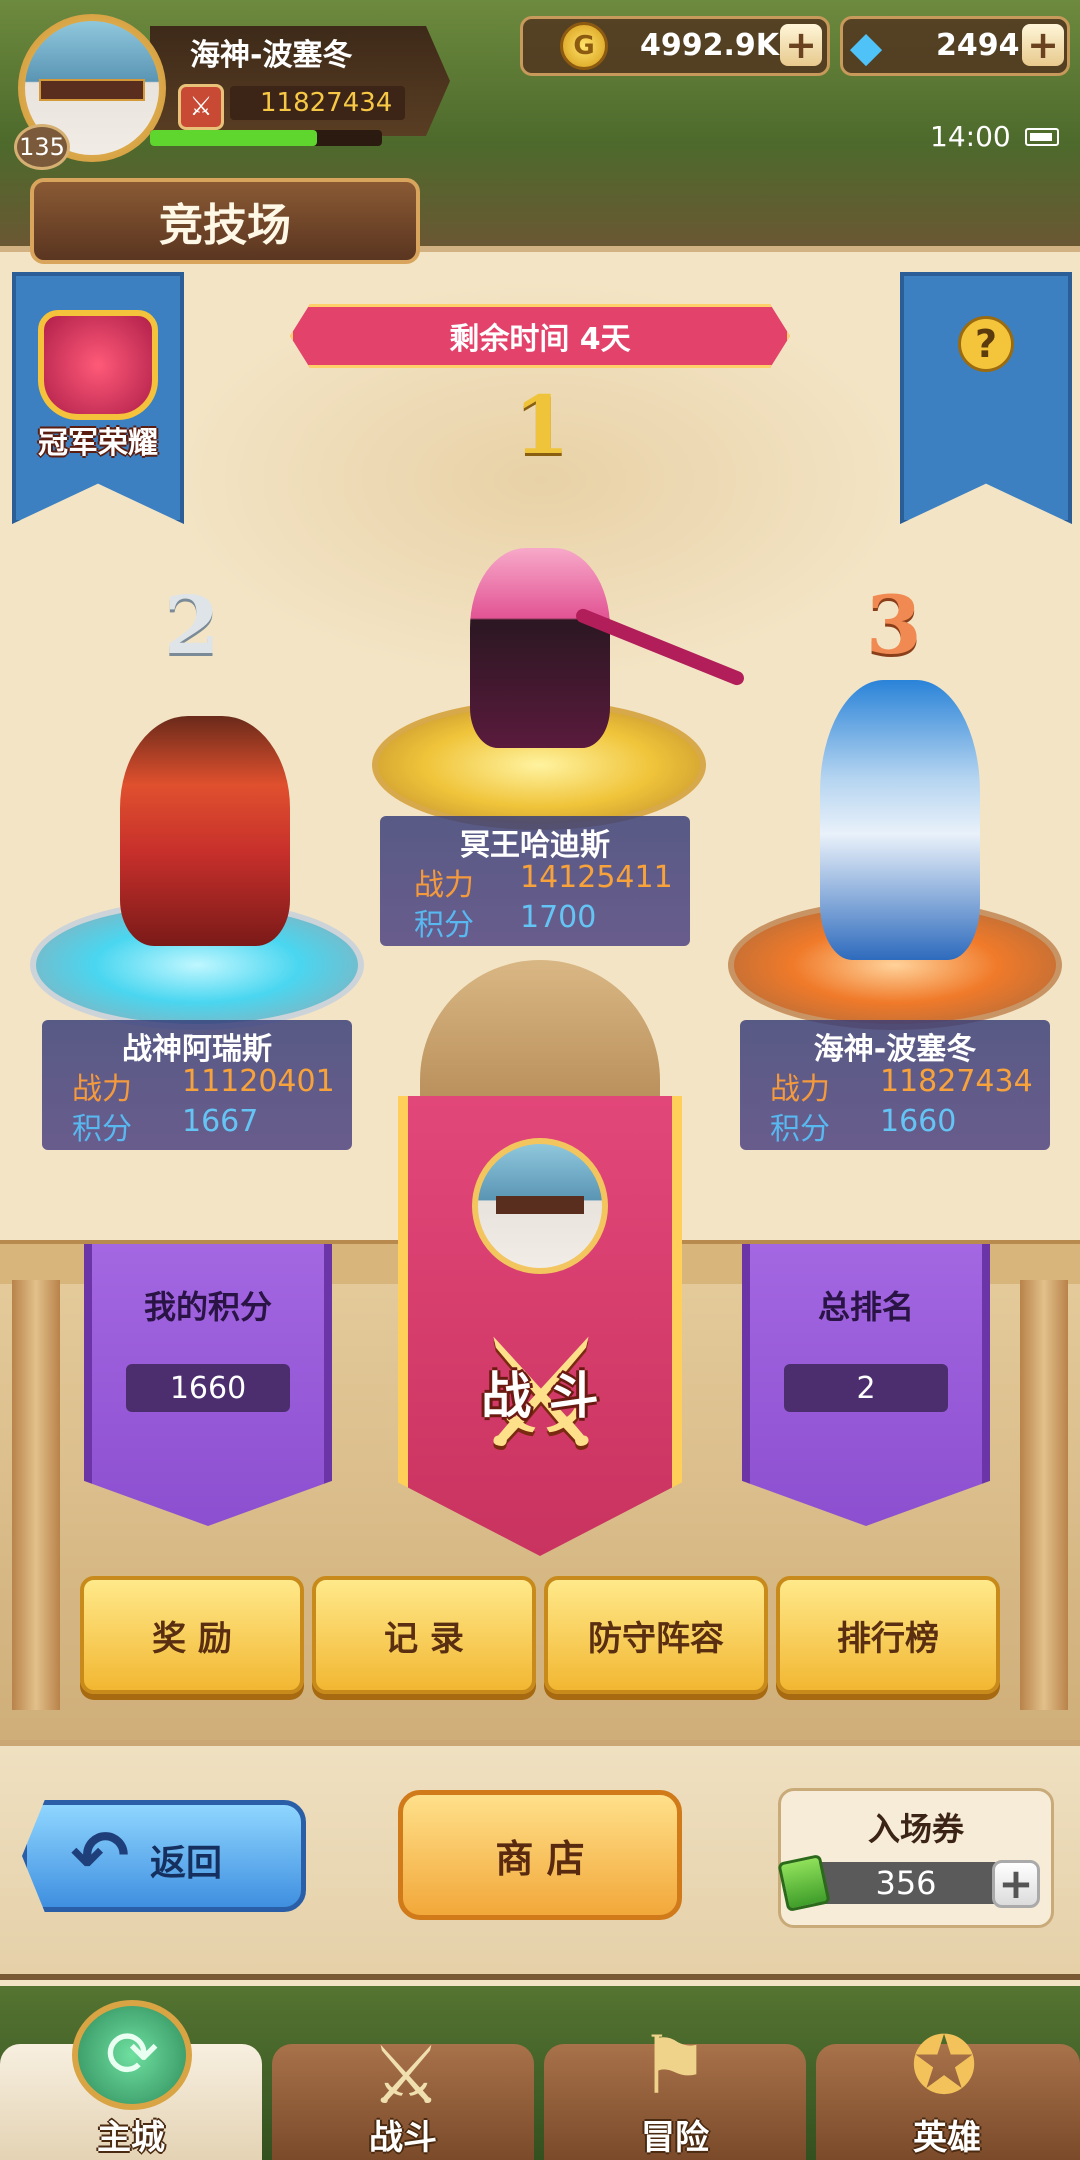  Describe the element at coordinates (596, 877) in the screenshot. I see `rank-1-power-value: 14125411` at that location.